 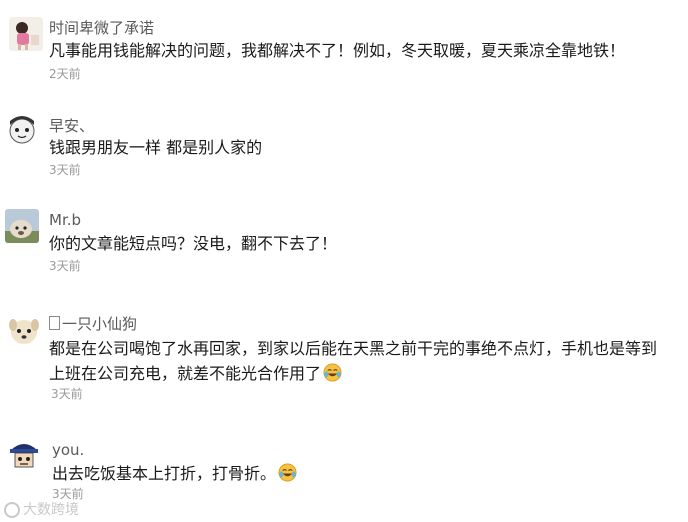 What do you see at coordinates (164, 473) in the screenshot?
I see `comment-text-segment: 出去吃饭基本上打折，打骨折。` at bounding box center [164, 473].